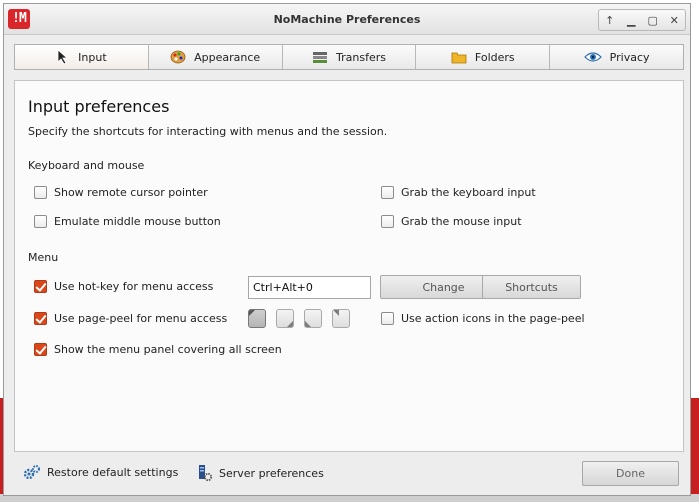 The width and height of the screenshot is (699, 502). What do you see at coordinates (40, 221) in the screenshot?
I see `emulate-middle-button-checkbox` at bounding box center [40, 221].